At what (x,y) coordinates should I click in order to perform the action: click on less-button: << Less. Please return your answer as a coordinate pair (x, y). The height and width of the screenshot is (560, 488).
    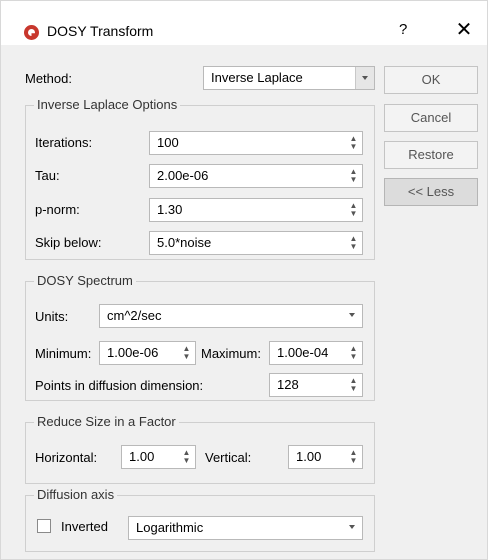
    Looking at the image, I should click on (431, 192).